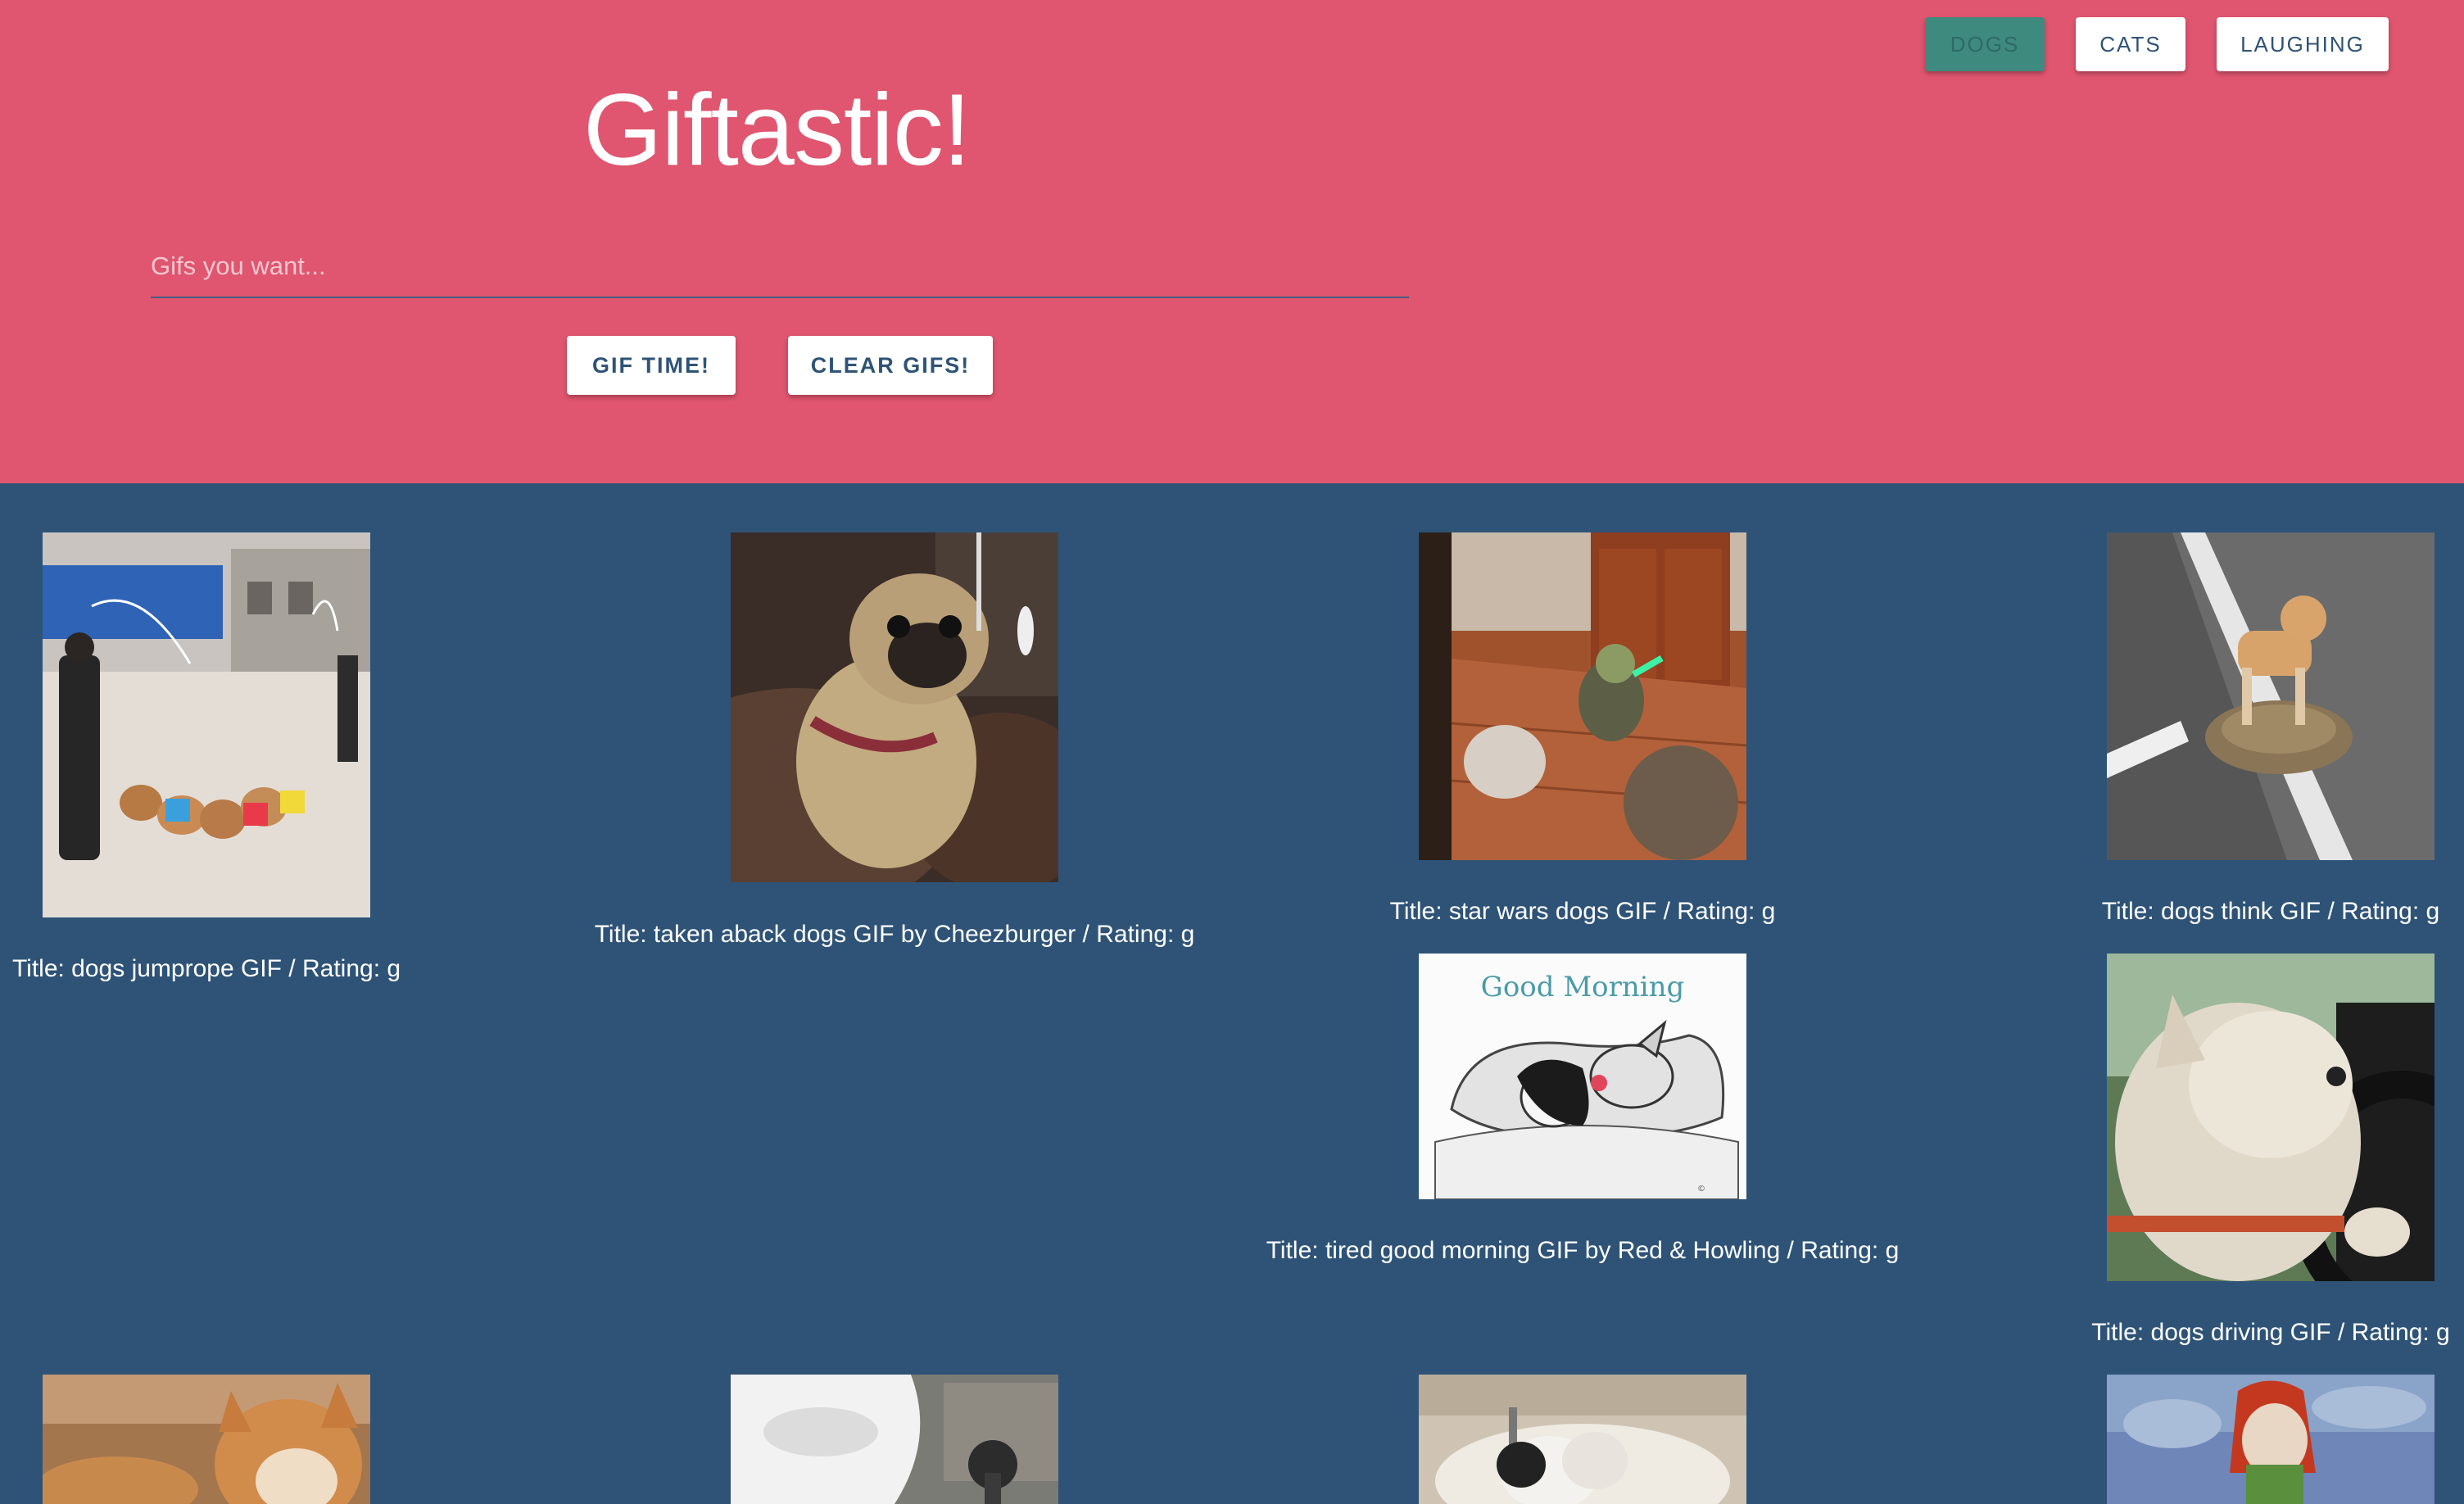  What do you see at coordinates (777, 130) in the screenshot?
I see `page-title: Giftastic!` at bounding box center [777, 130].